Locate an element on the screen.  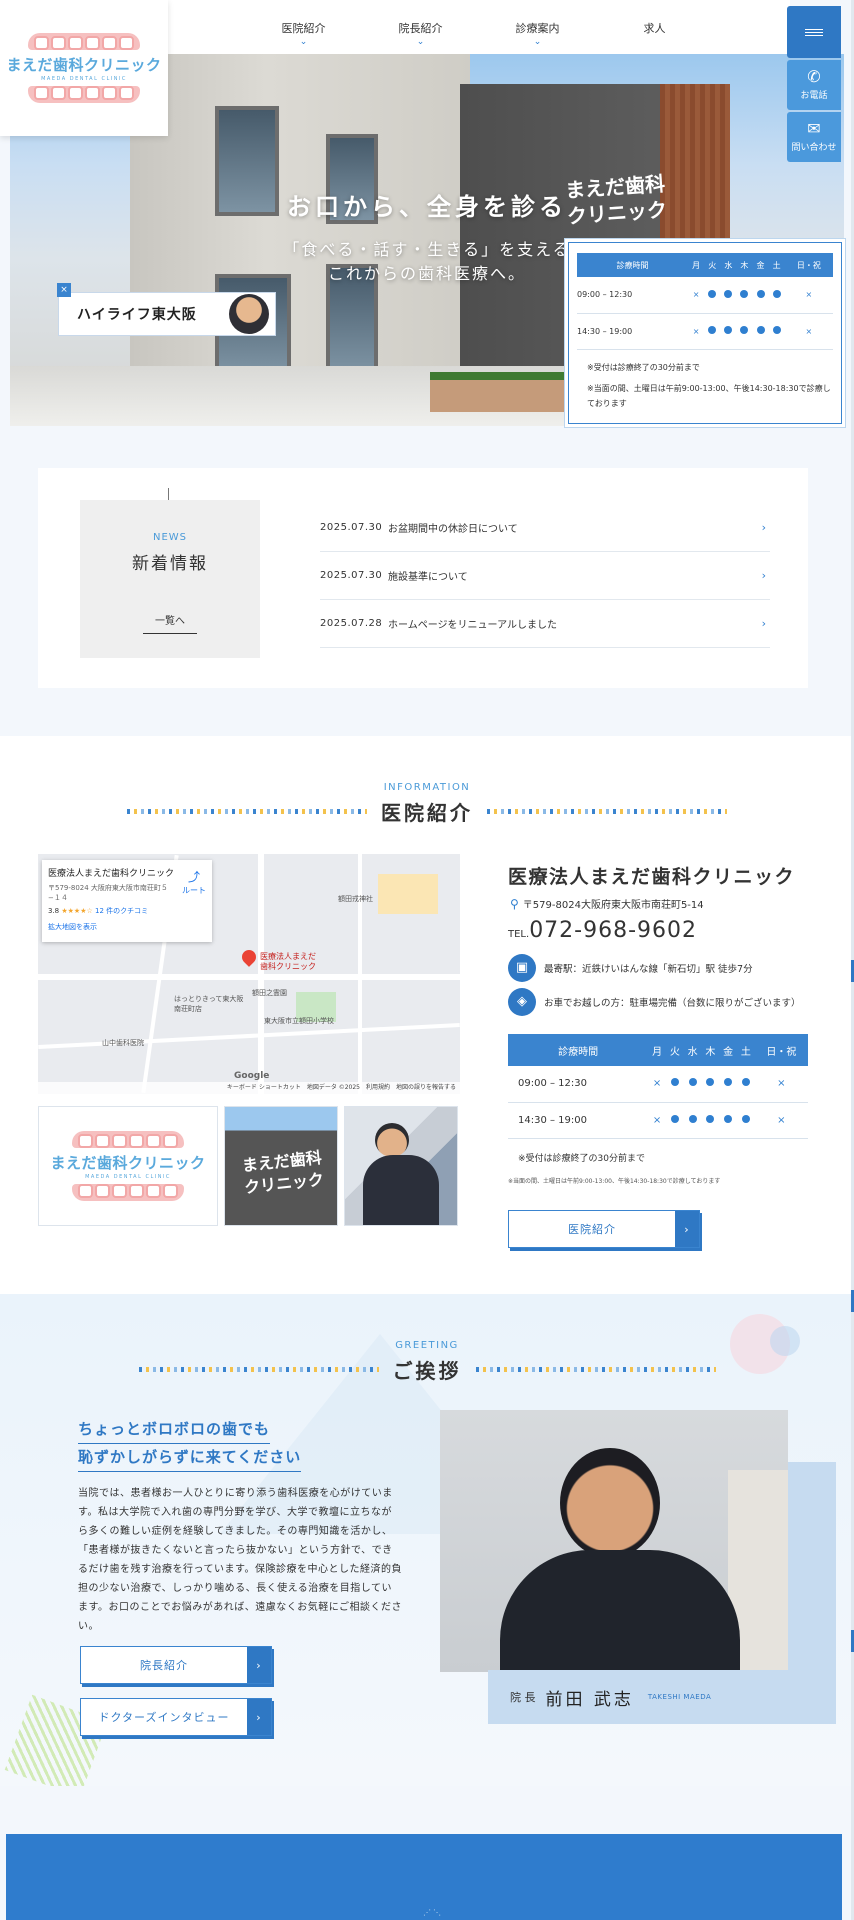
directions-icon: ⤴ is located at coordinates (193, 877).